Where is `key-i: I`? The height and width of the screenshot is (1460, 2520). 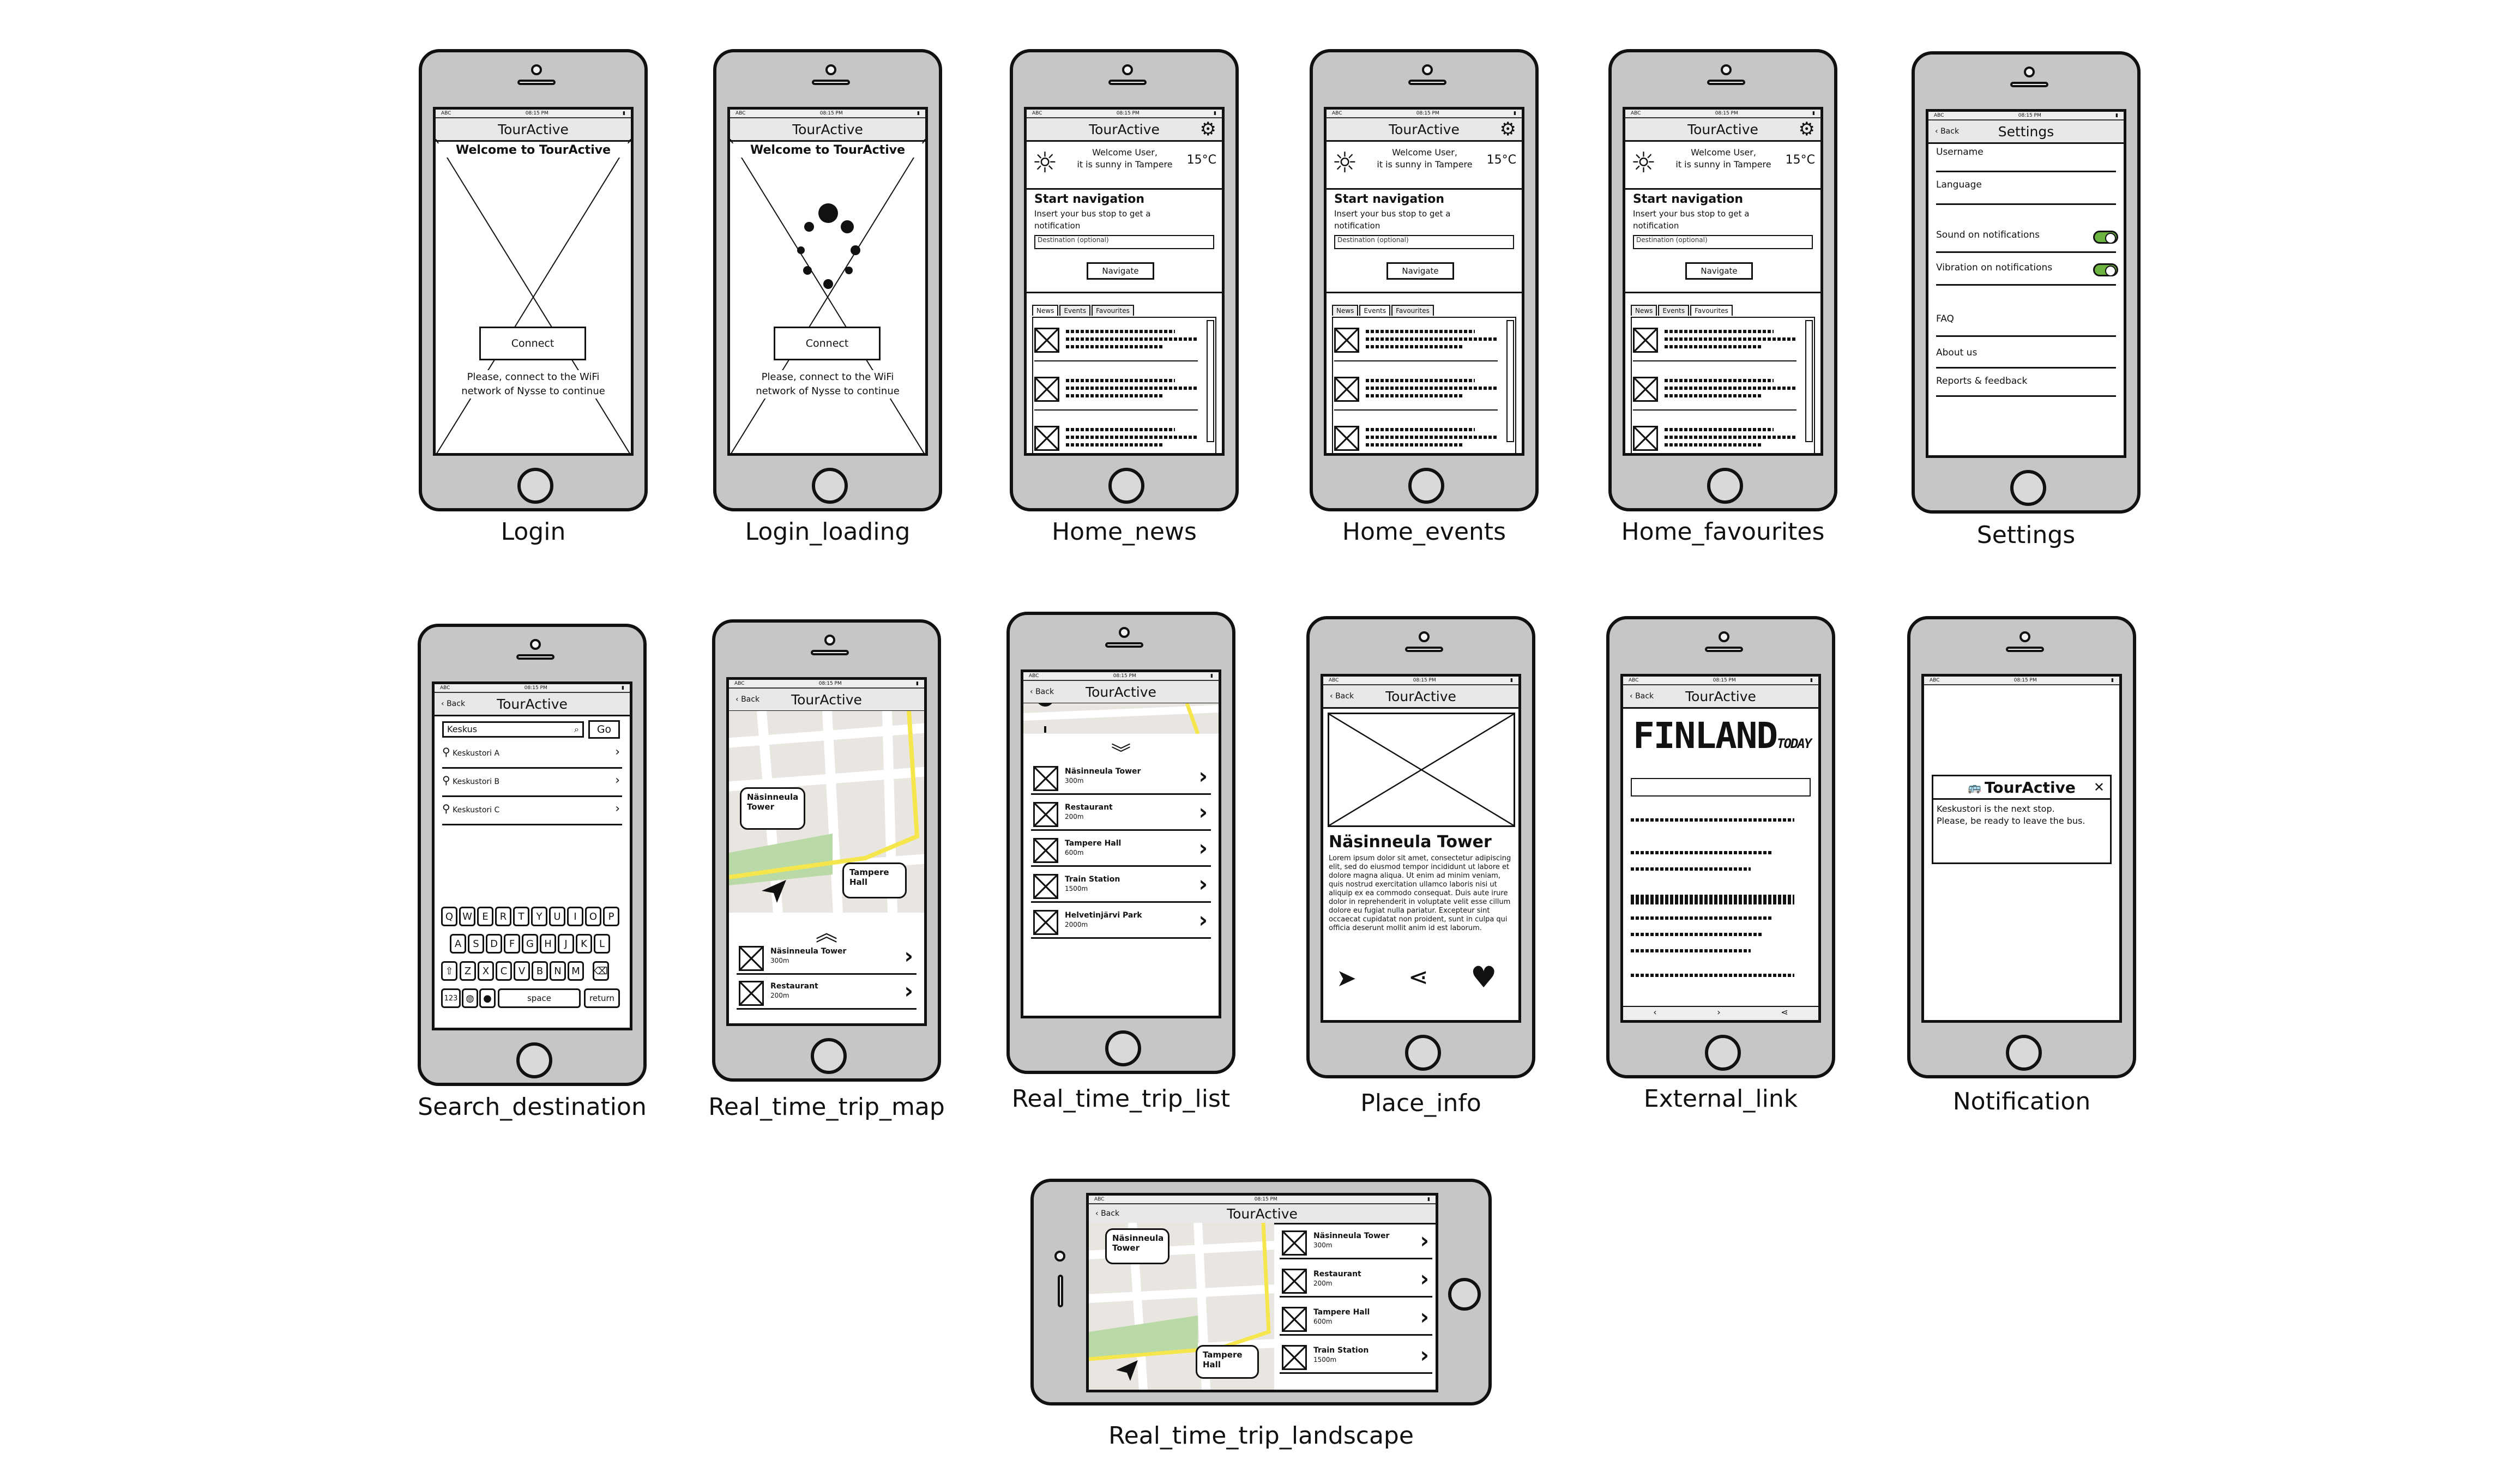
key-i: I is located at coordinates (575, 916).